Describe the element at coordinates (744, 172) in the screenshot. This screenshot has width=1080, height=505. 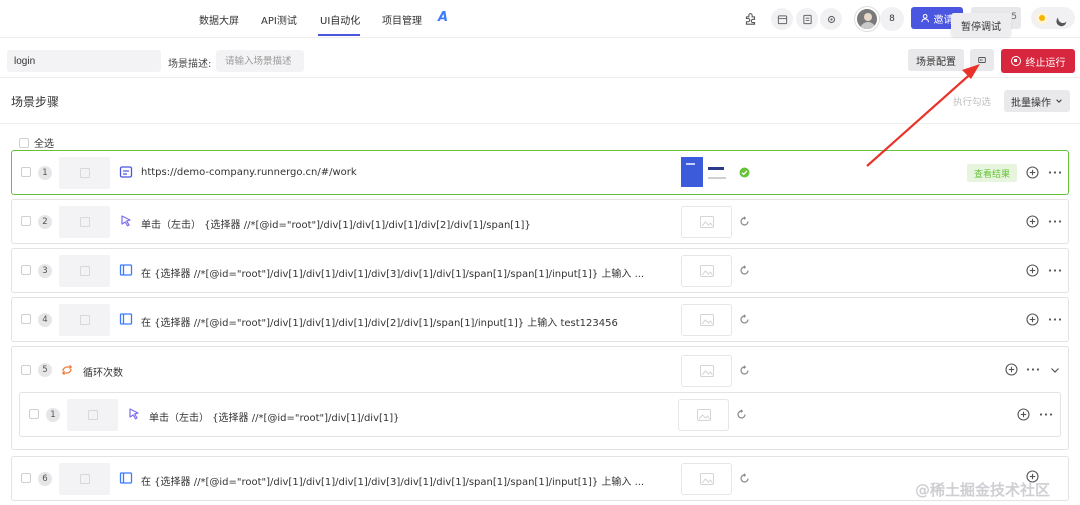
I see `success-check-icon` at that location.